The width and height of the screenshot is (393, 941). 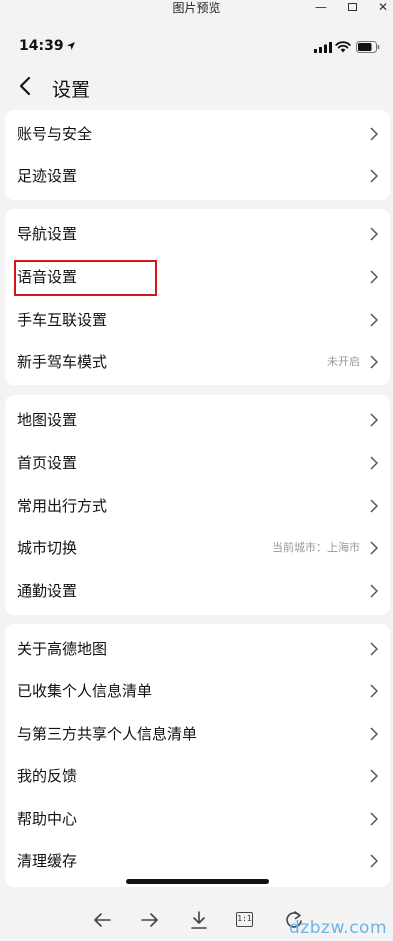 I want to click on settings-item-about: 关于高德地图, so click(x=197, y=649).